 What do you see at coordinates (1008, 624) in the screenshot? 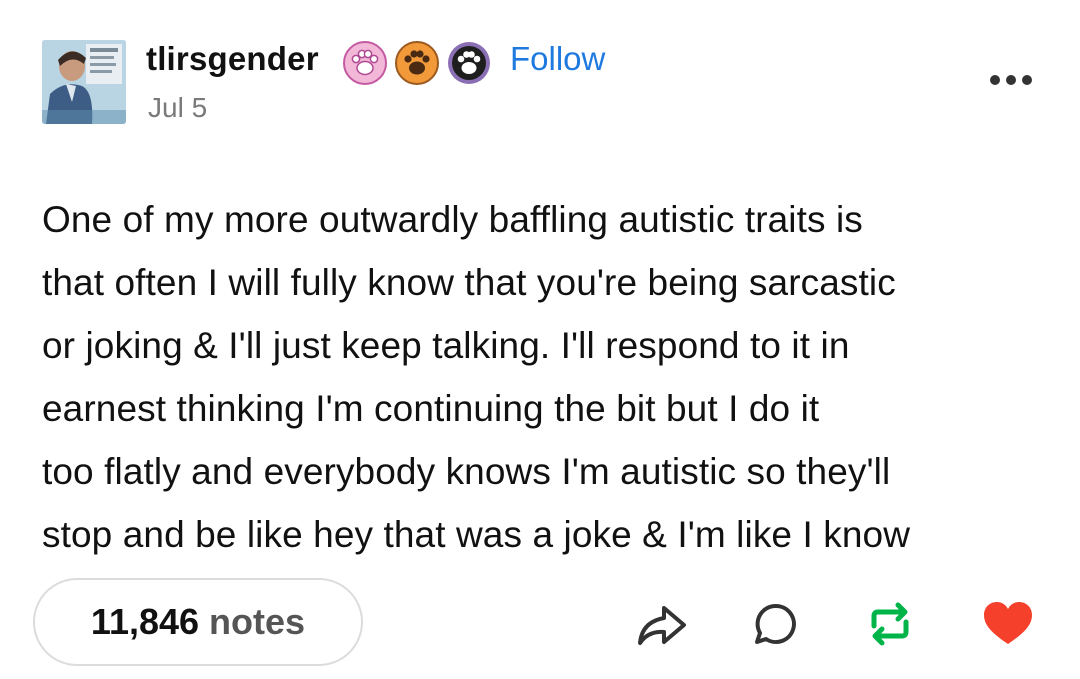
I see `like-icon` at bounding box center [1008, 624].